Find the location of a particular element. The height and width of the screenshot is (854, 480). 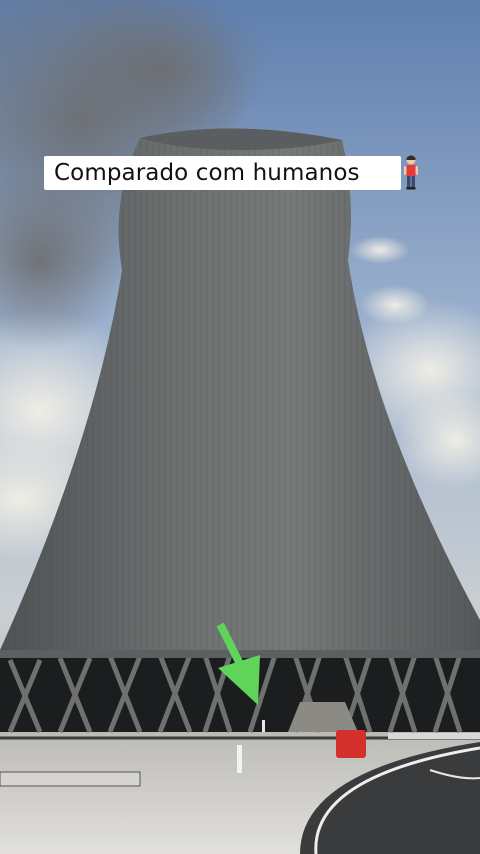

caption-banner: Comparado com humanos is located at coordinates (222, 173).